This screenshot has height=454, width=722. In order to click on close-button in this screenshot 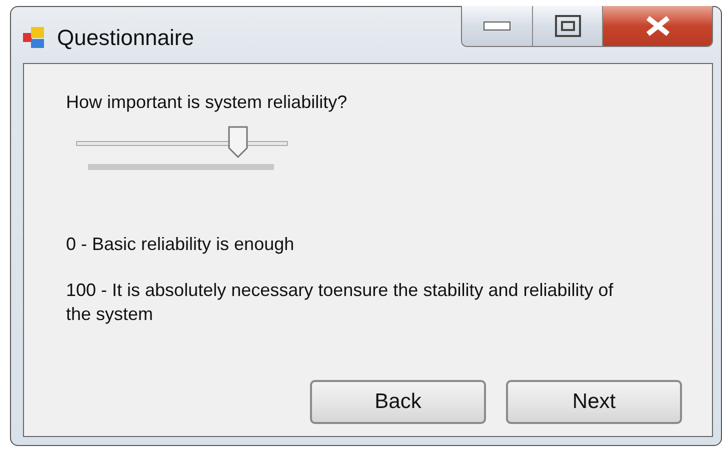, I will do `click(657, 26)`.